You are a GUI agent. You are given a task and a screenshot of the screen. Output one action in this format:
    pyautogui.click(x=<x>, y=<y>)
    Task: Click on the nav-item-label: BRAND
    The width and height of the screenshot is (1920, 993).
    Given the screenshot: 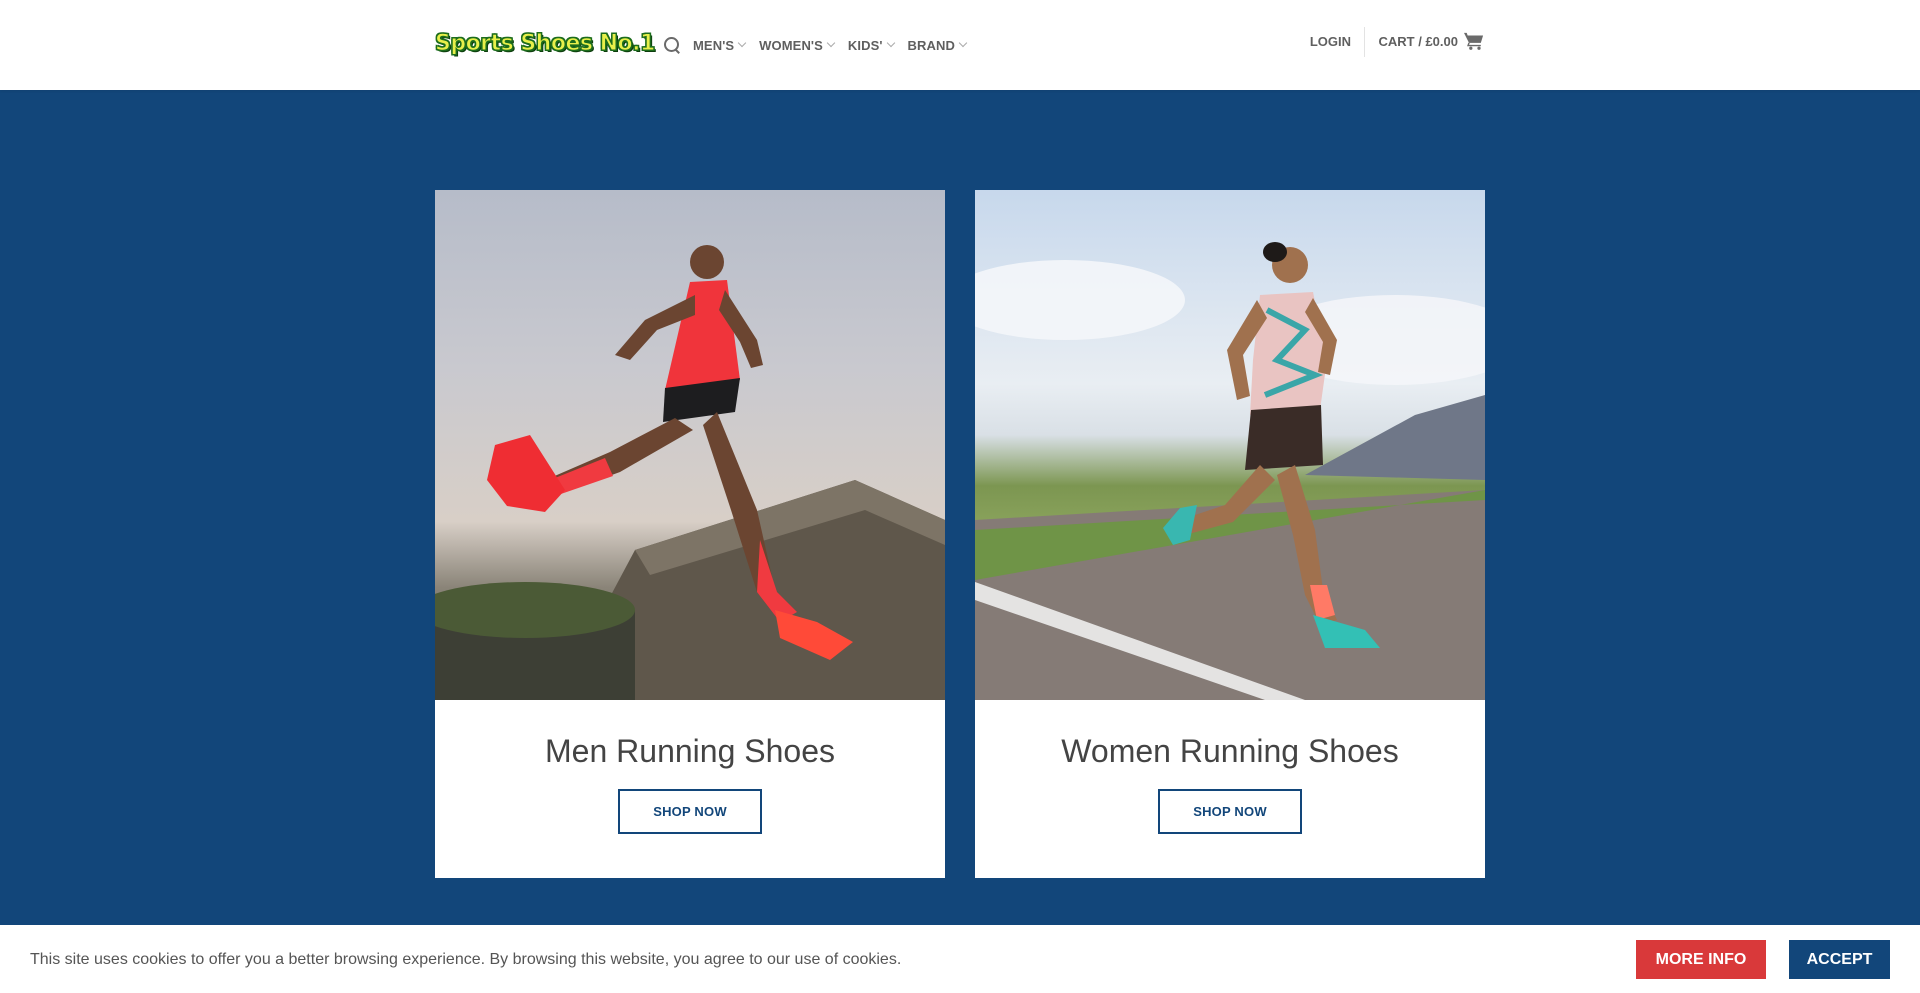 What is the action you would take?
    pyautogui.click(x=931, y=45)
    